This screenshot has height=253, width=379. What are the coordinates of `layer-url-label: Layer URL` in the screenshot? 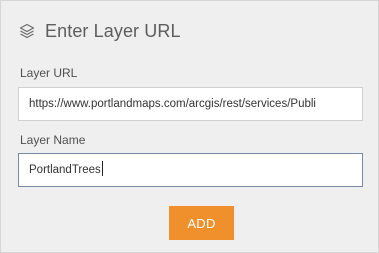 It's located at (49, 73).